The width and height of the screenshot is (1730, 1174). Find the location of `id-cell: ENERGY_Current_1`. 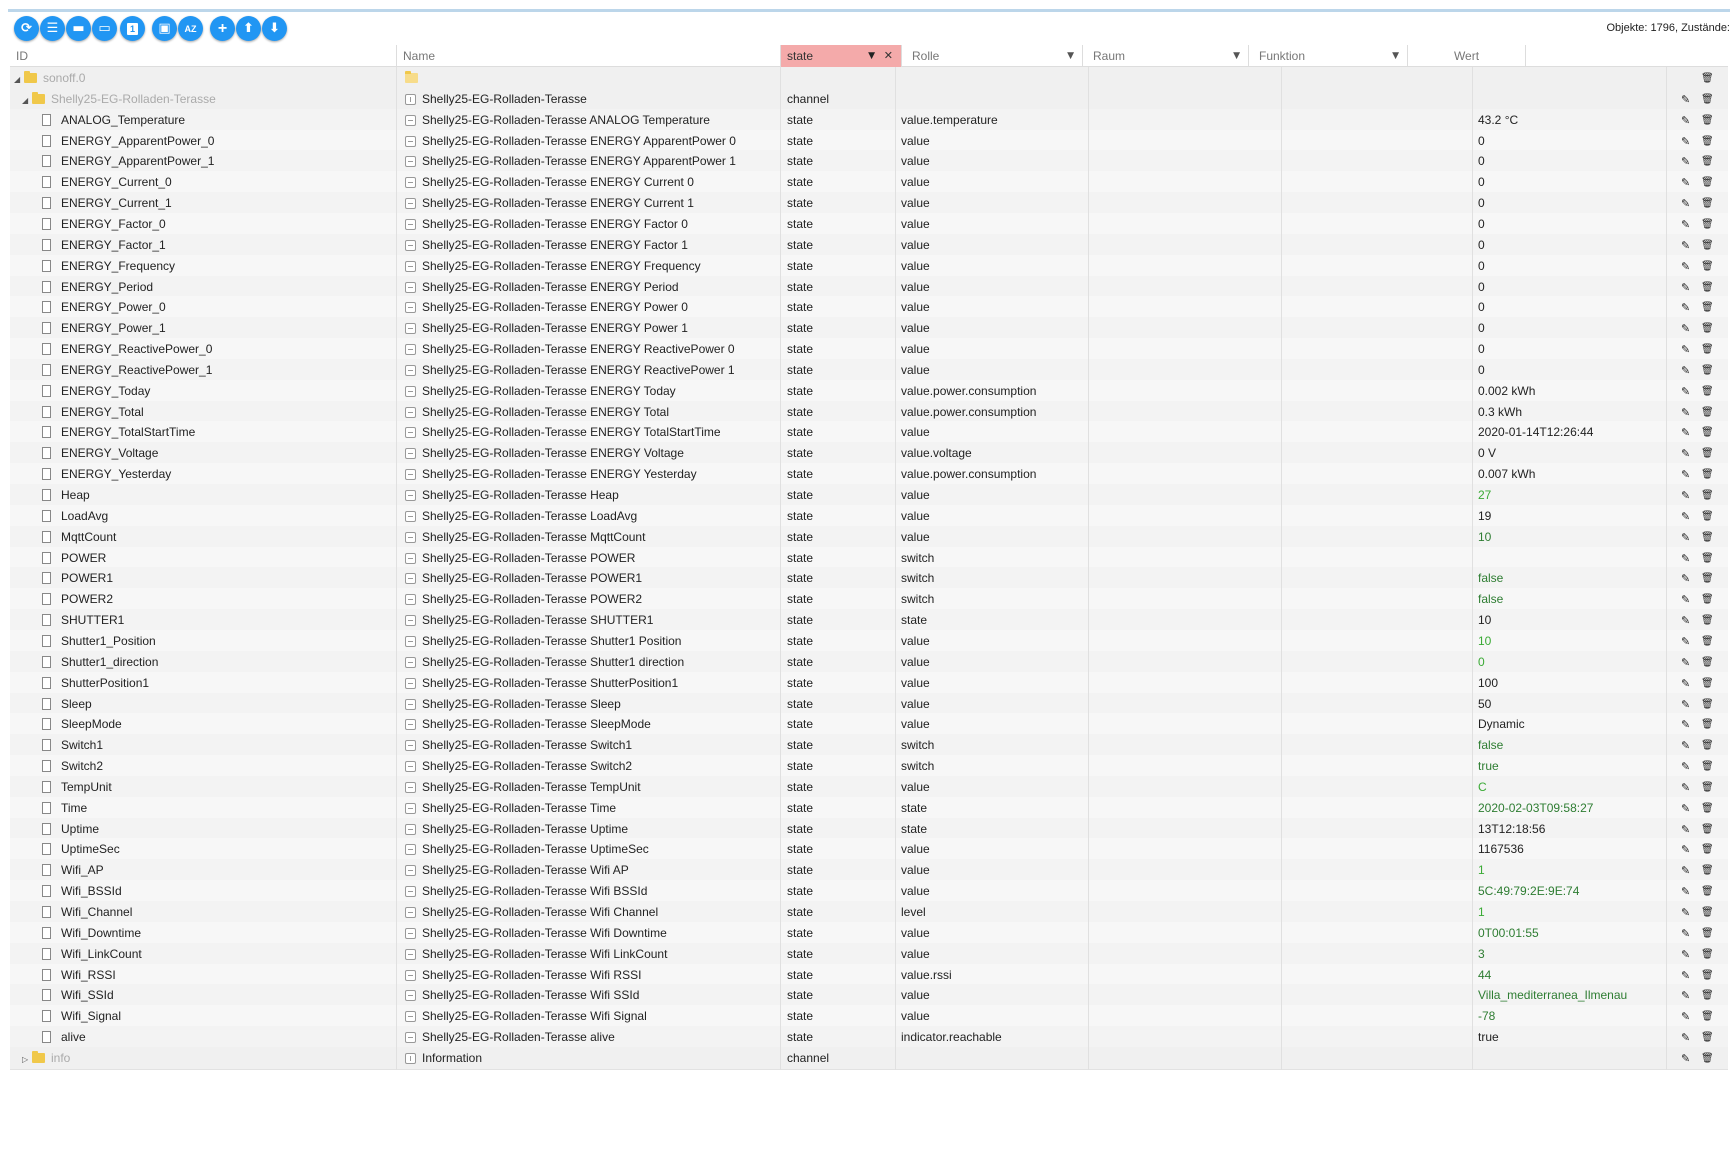

id-cell: ENERGY_Current_1 is located at coordinates (203, 204).